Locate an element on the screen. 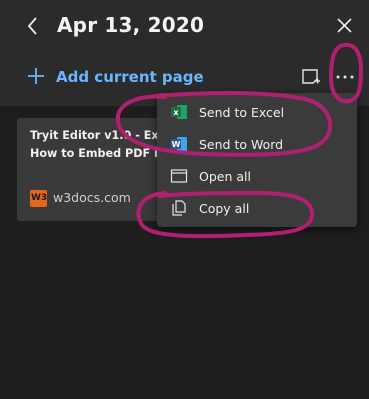 This screenshot has width=369, height=399. site-logo-text: W3 is located at coordinates (39, 198).